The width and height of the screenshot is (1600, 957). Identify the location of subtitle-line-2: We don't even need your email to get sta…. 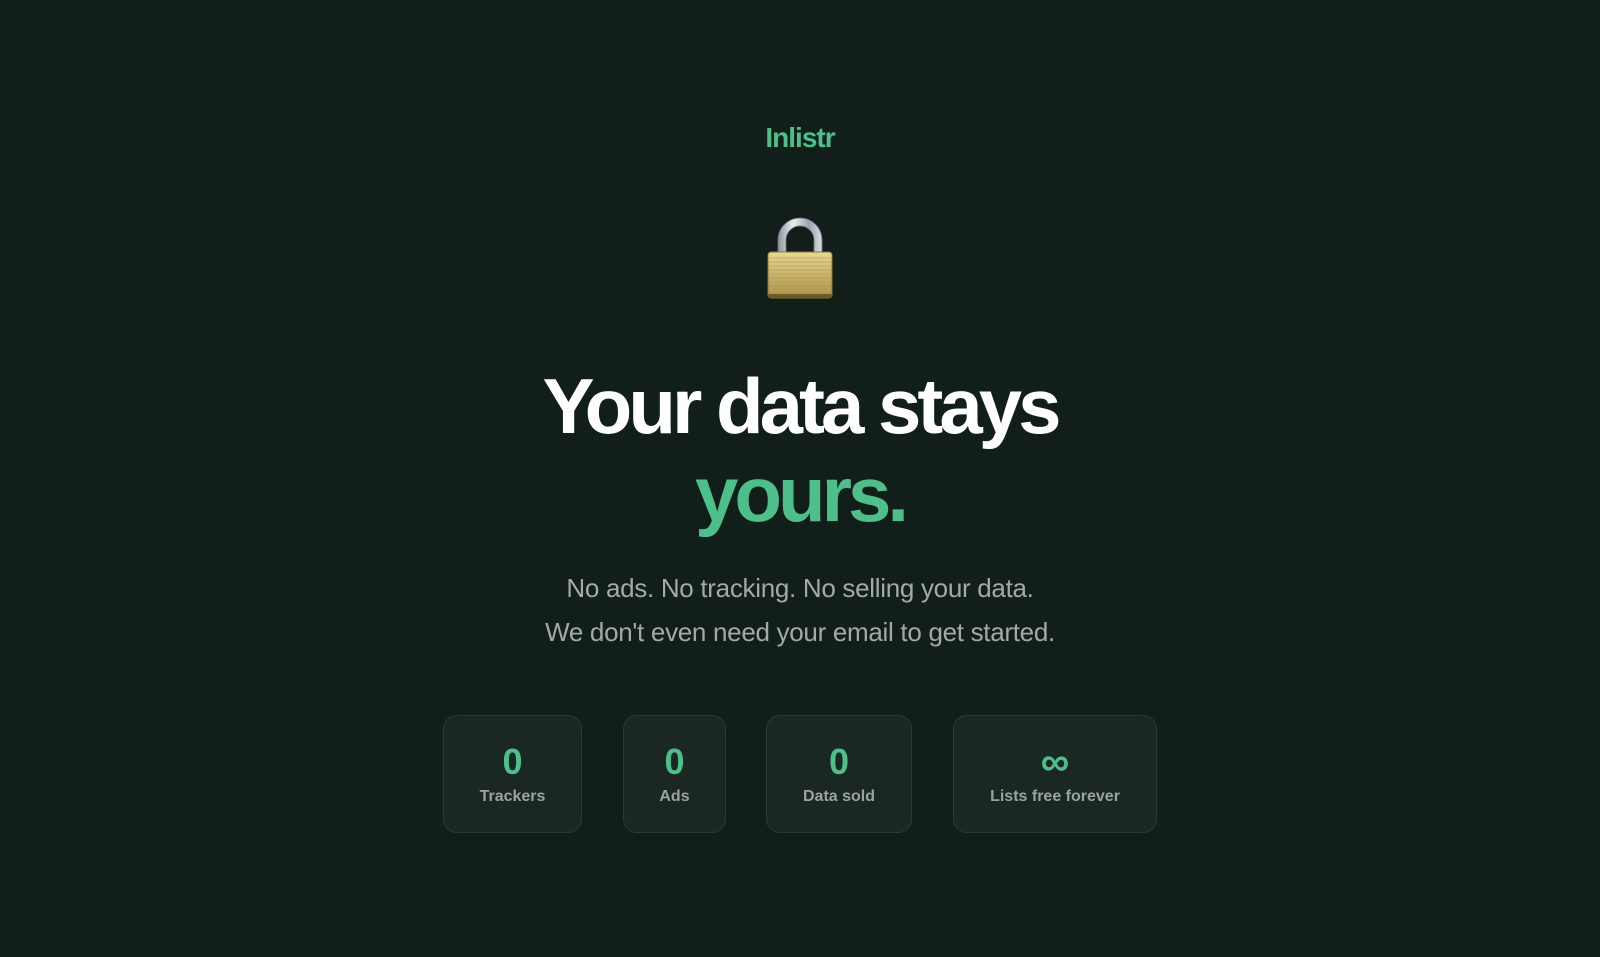
(800, 632).